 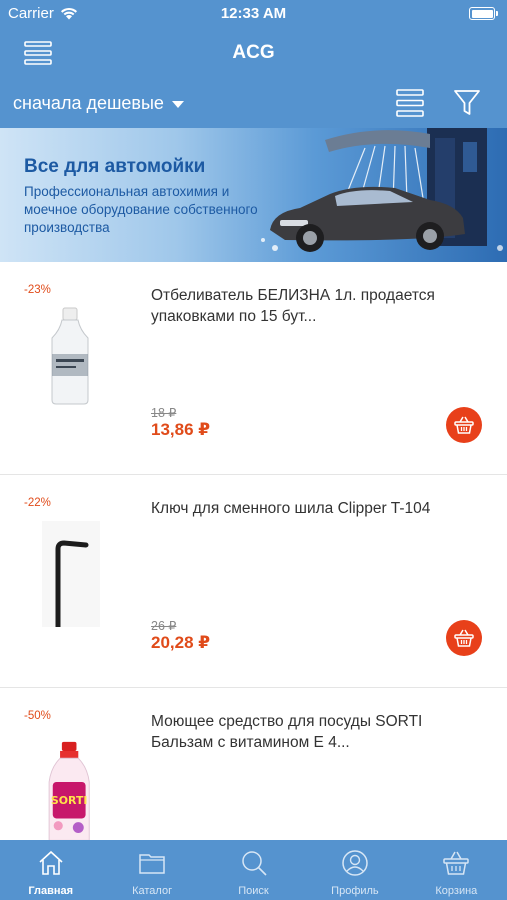 What do you see at coordinates (69, 800) in the screenshot?
I see `svg-text: SORTI` at bounding box center [69, 800].